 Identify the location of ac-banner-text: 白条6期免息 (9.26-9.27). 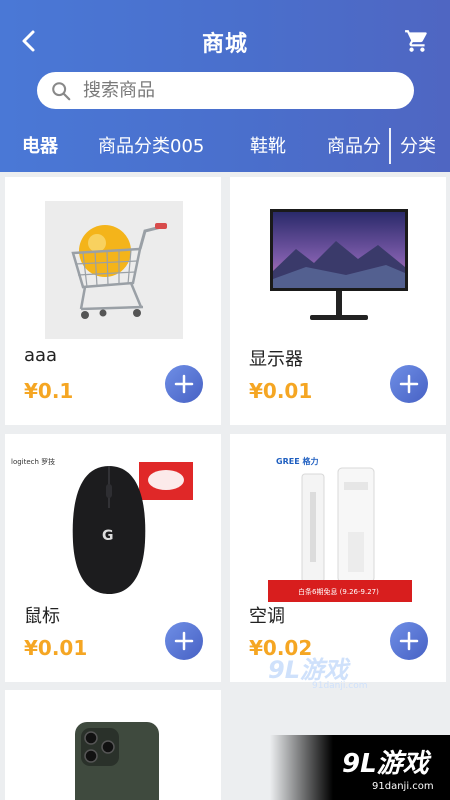
(338, 591).